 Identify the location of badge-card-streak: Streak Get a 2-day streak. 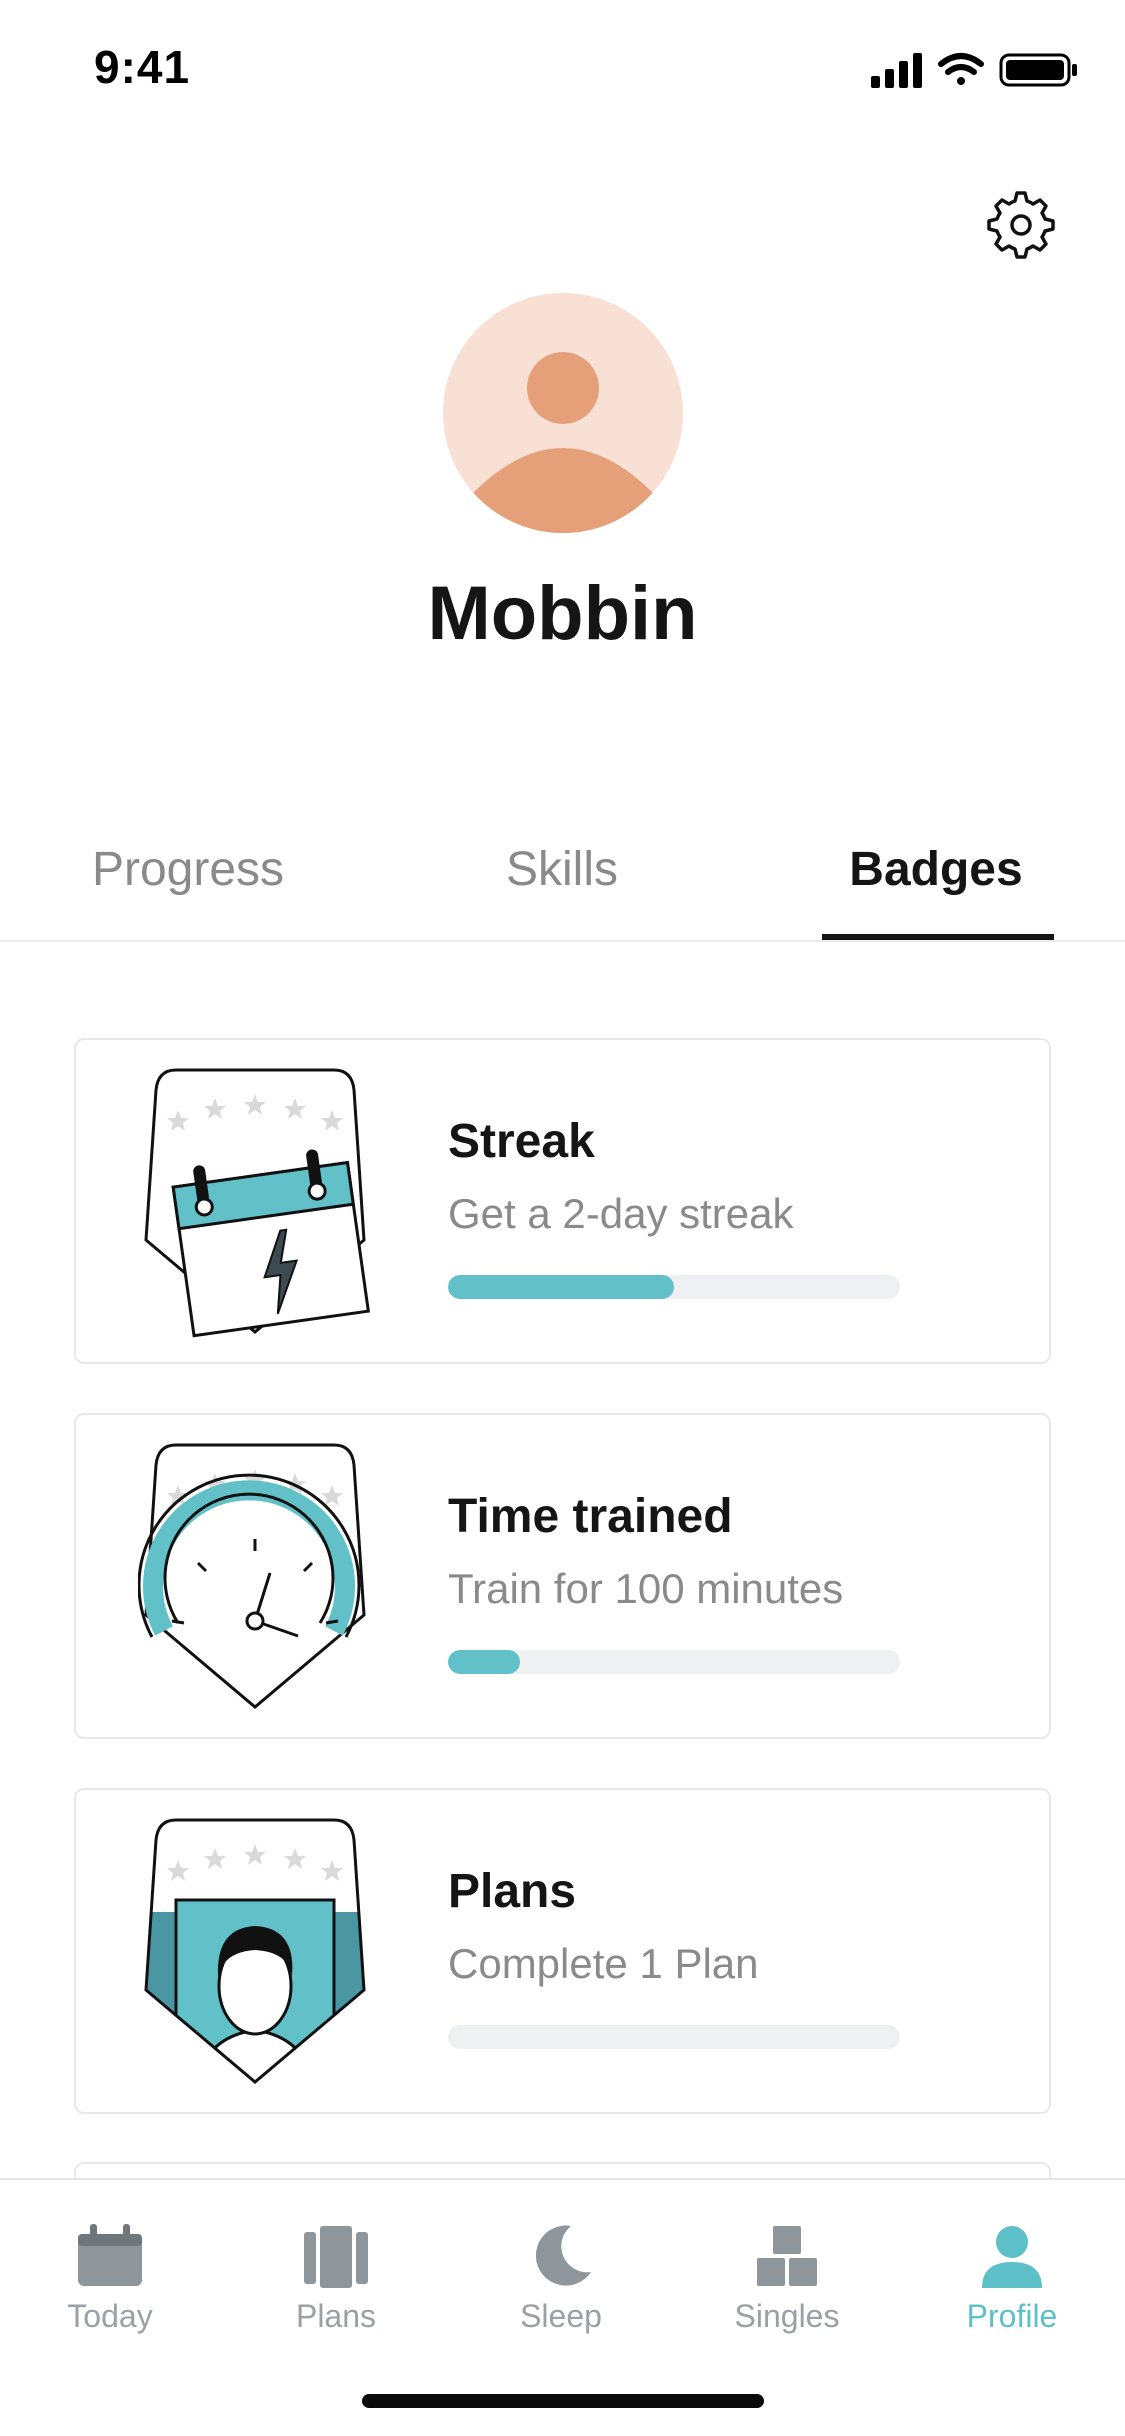
(562, 1201).